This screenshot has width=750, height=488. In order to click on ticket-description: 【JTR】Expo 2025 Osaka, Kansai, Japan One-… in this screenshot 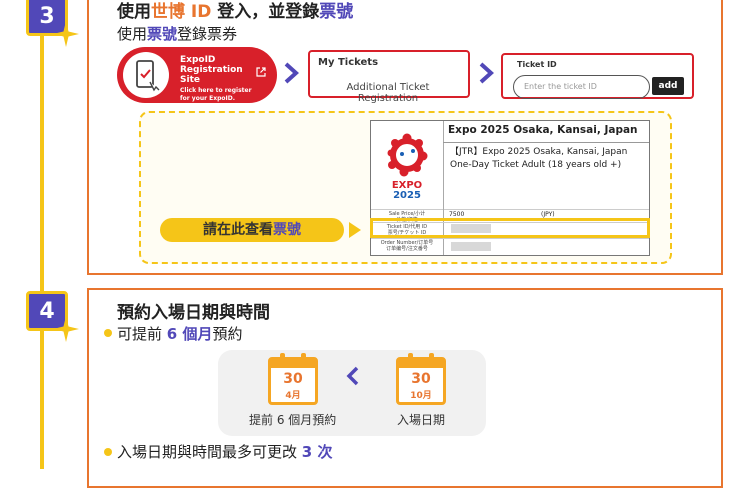, I will do `click(539, 158)`.